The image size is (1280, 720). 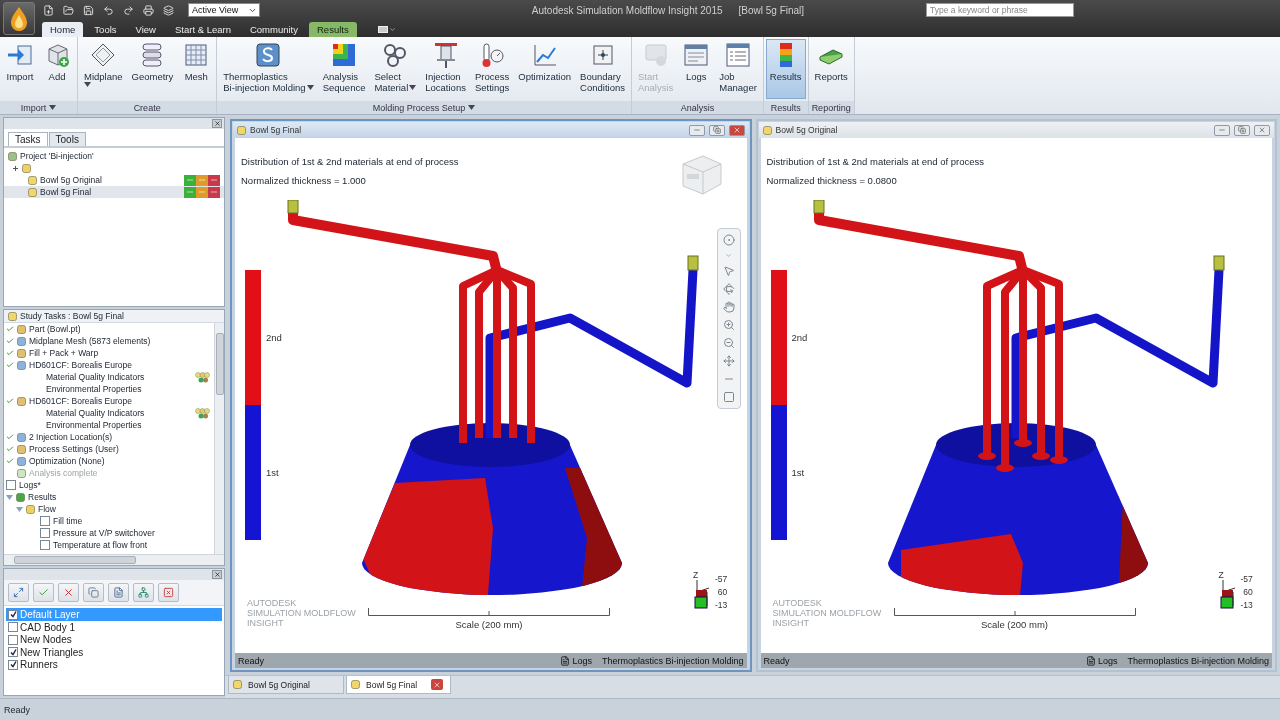 I want to click on panel-tab: Tools, so click(x=67, y=139).